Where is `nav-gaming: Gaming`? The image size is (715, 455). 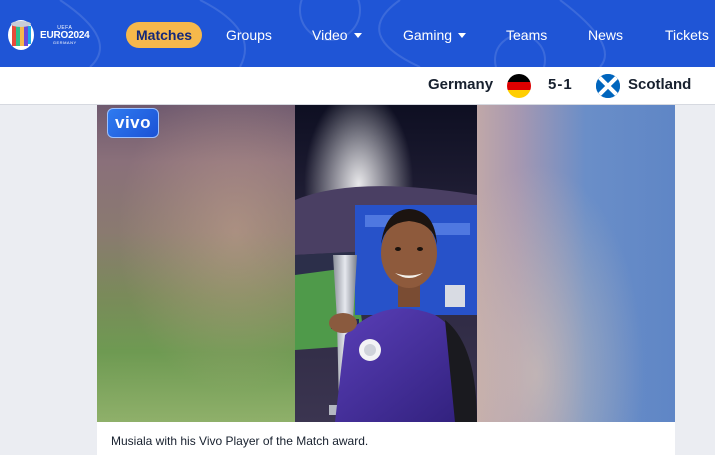
nav-gaming: Gaming is located at coordinates (435, 35).